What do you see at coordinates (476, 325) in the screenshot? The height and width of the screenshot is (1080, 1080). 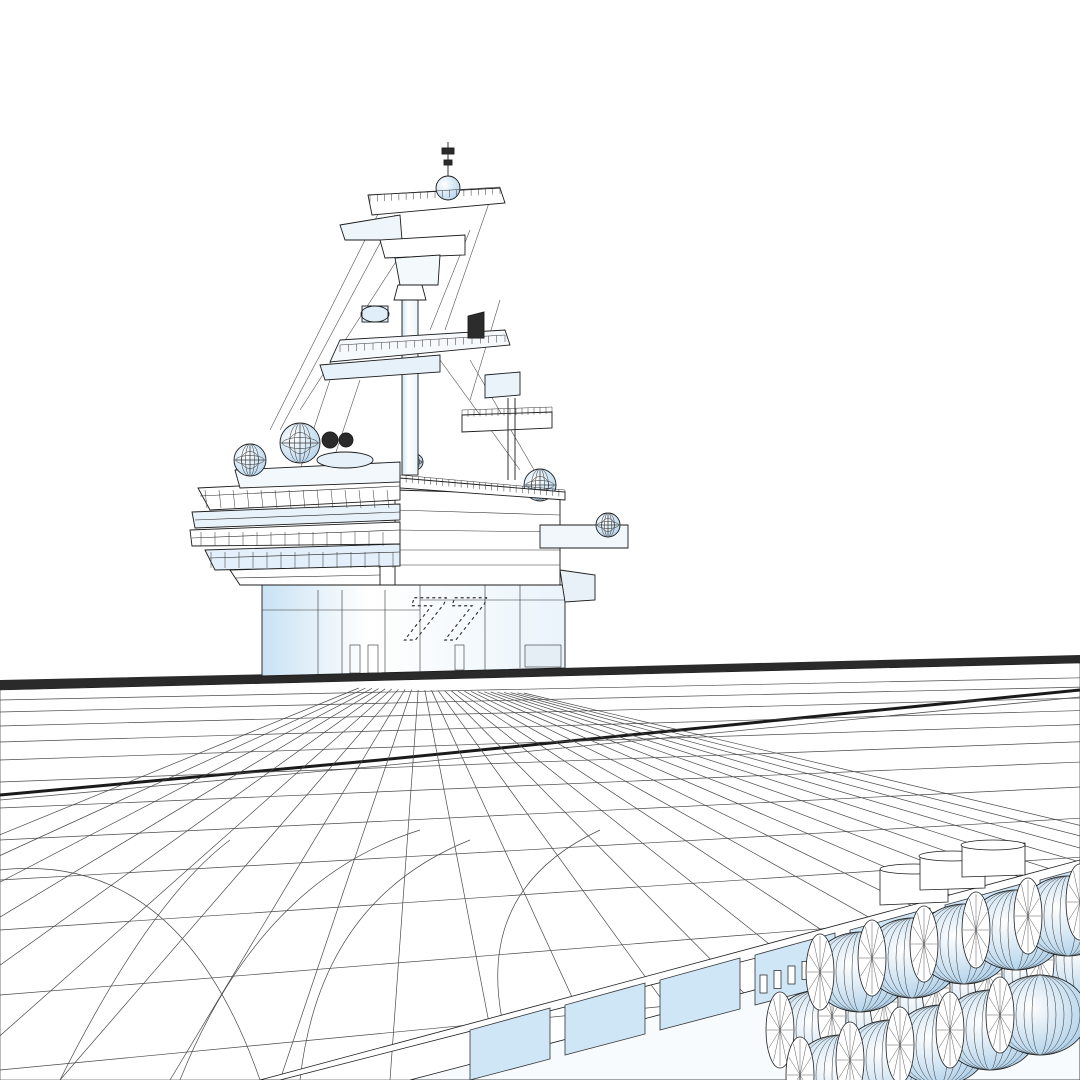 I see `radar-array-right` at bounding box center [476, 325].